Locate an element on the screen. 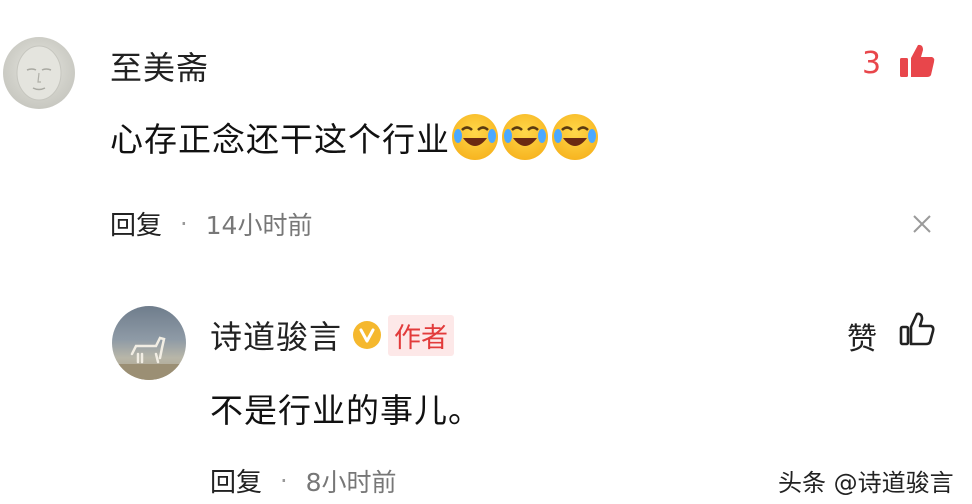  reply-text: 不是行业的事儿。 is located at coordinates (346, 410).